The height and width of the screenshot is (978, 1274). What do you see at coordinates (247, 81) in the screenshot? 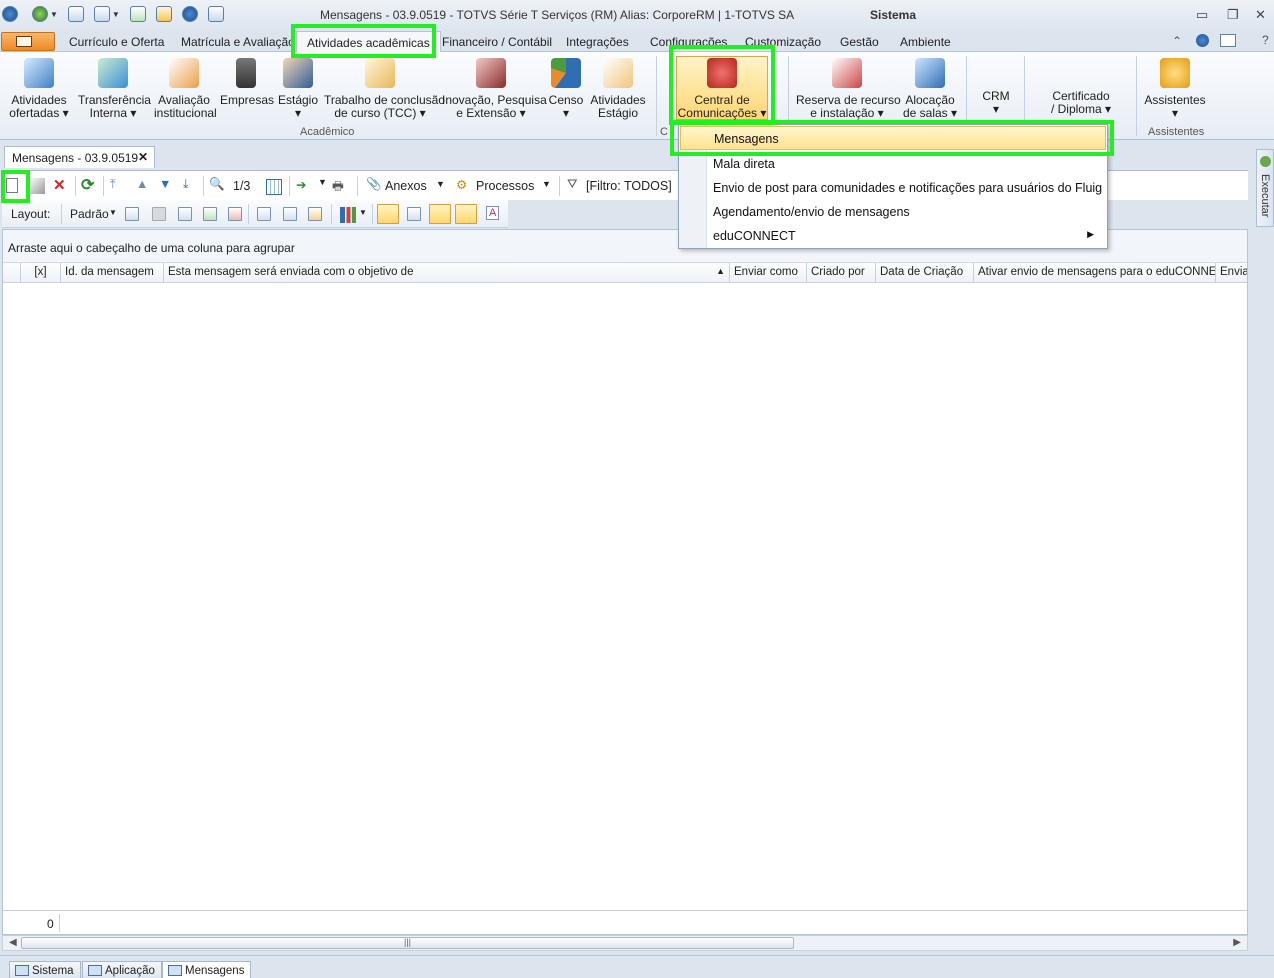
I see `ribbon-empresas-button: Empresas` at bounding box center [247, 81].